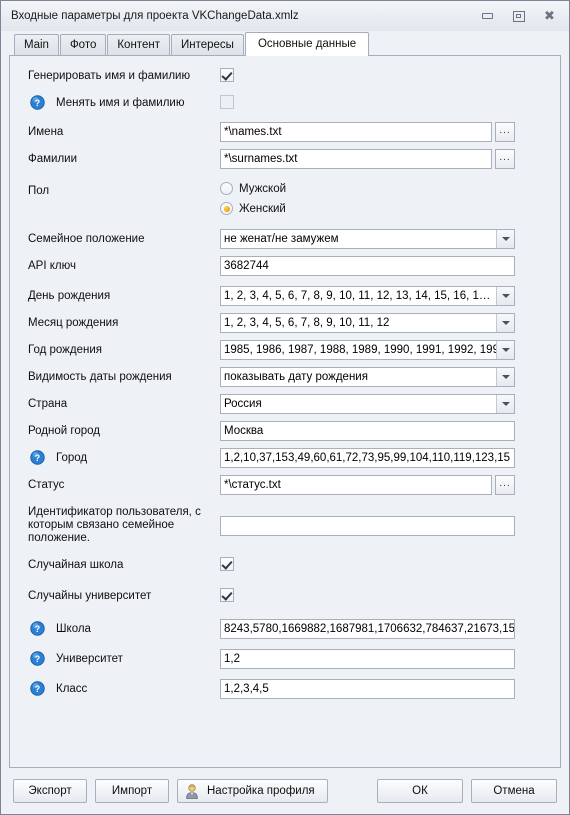 The height and width of the screenshot is (815, 570). I want to click on row-random-school: Случайная школа, so click(287, 565).